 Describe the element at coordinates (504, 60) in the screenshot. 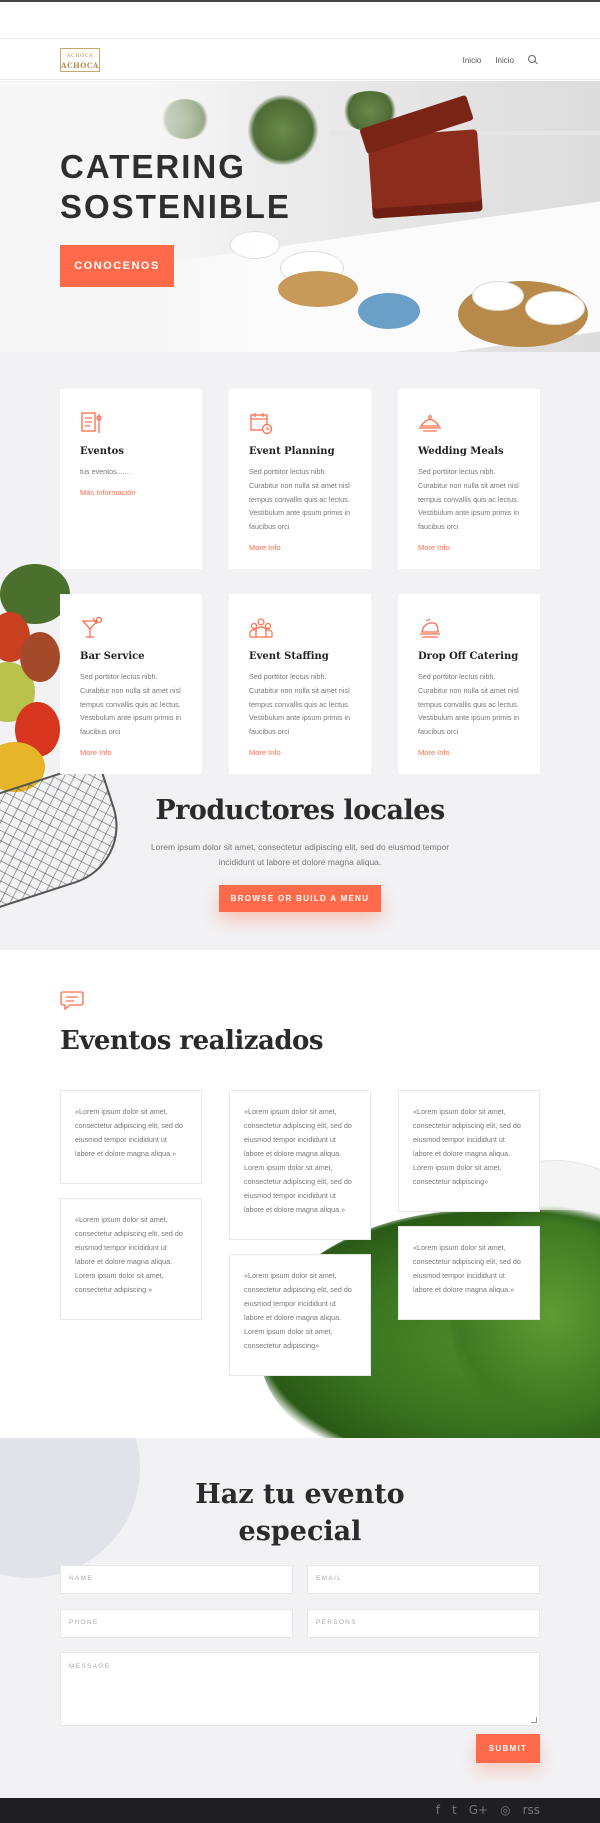

I see `nav-link-inicio-2: Inicio` at that location.